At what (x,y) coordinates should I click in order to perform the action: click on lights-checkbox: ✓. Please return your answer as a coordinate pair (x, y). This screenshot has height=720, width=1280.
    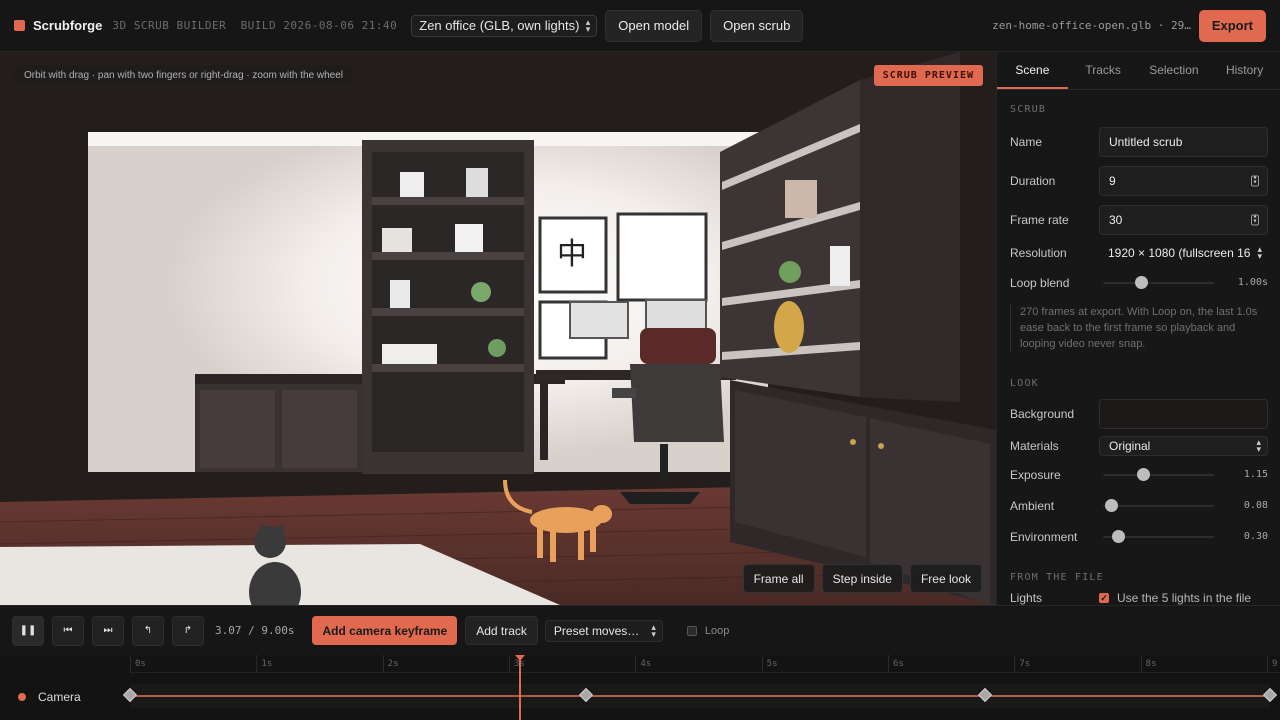
    Looking at the image, I should click on (1104, 598).